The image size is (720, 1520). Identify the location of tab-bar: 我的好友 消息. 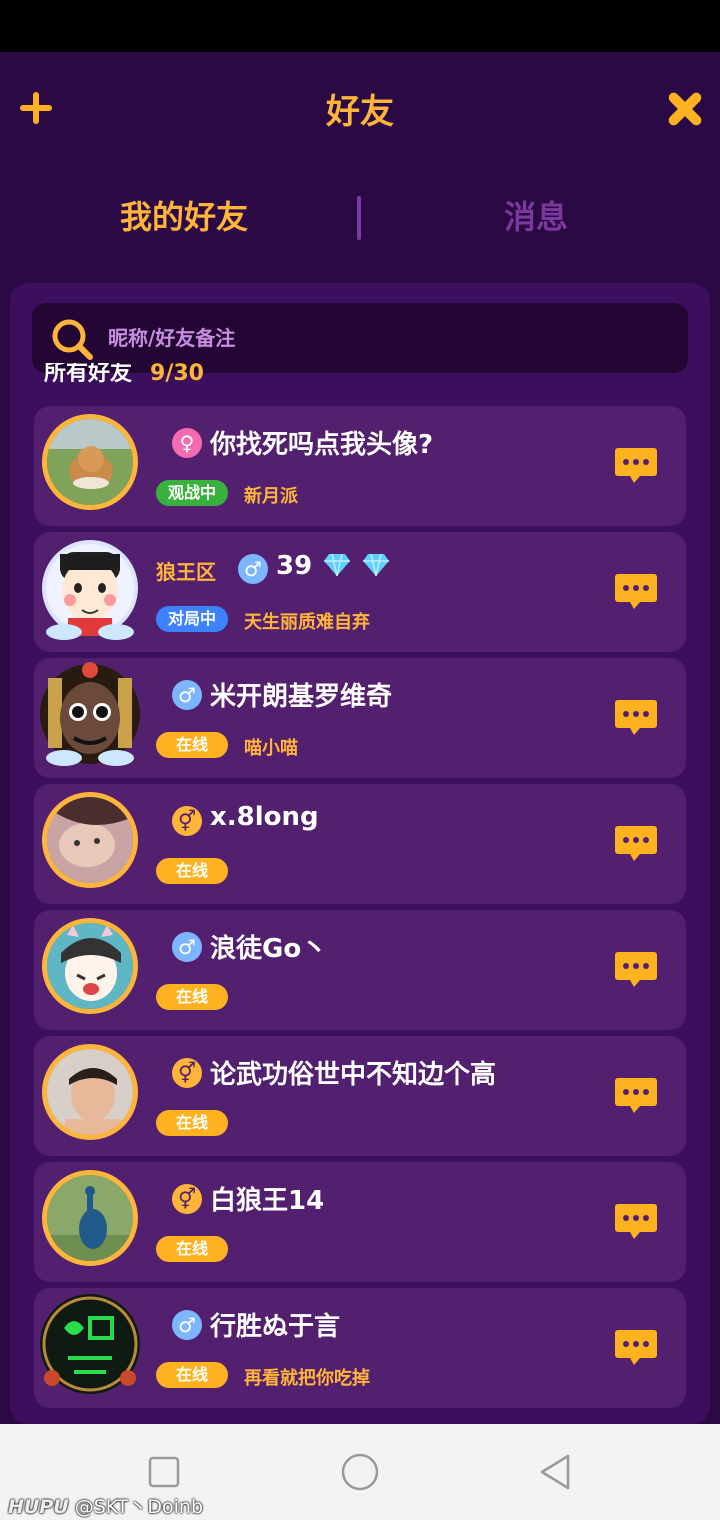
(360, 217).